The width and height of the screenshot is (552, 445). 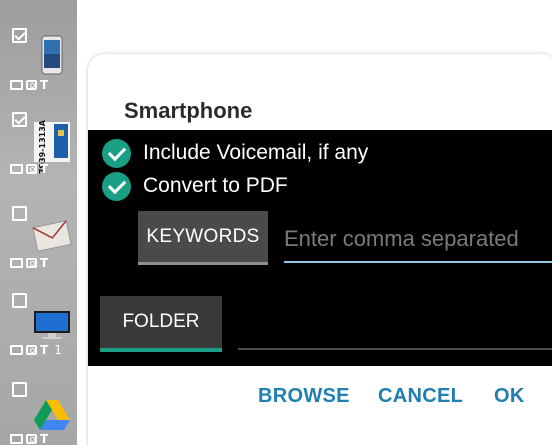 What do you see at coordinates (52, 55) in the screenshot?
I see `smartphone-icon` at bounding box center [52, 55].